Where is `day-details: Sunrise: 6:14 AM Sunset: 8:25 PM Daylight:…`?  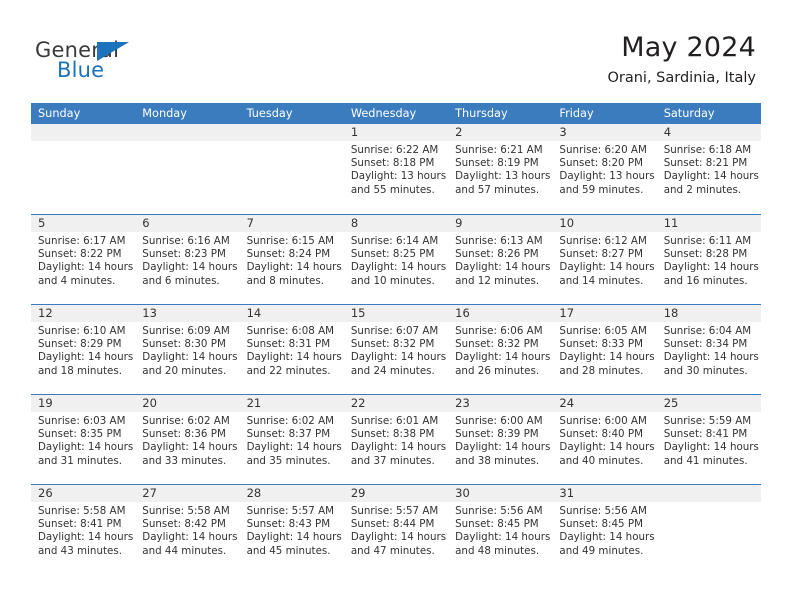 day-details: Sunrise: 6:14 AM Sunset: 8:25 PM Daylight:… is located at coordinates (396, 260).